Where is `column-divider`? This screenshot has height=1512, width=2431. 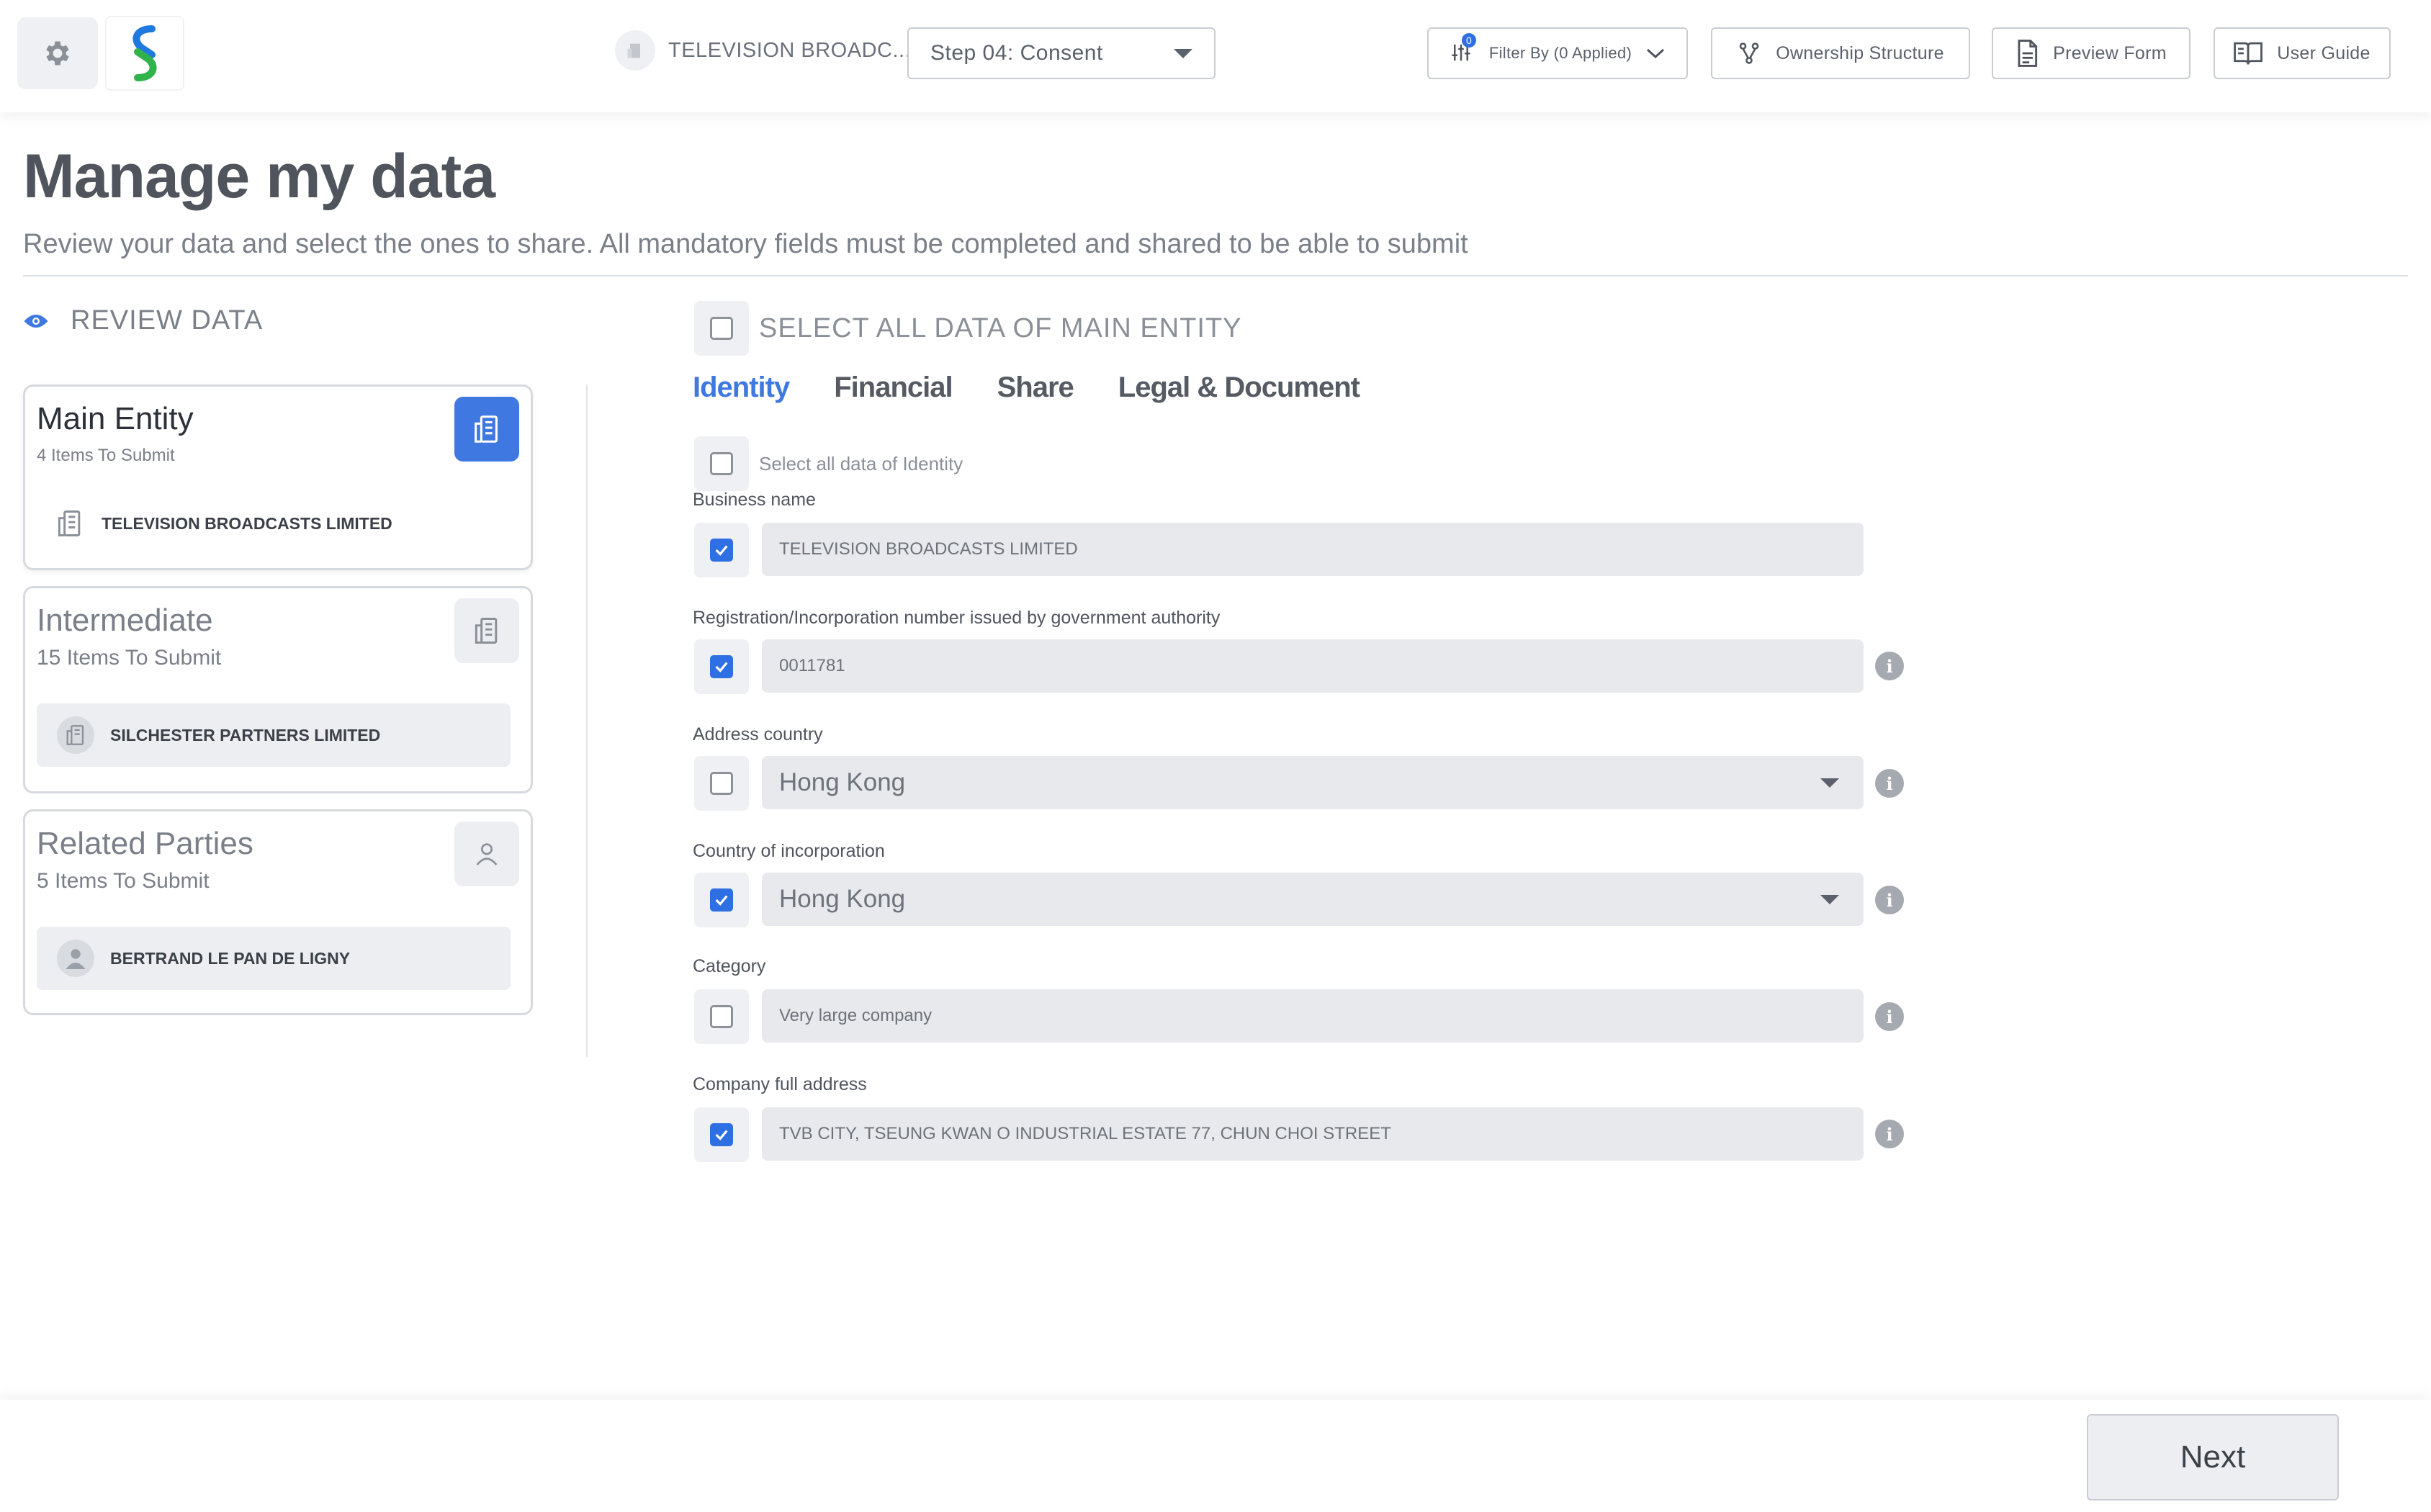 column-divider is located at coordinates (587, 720).